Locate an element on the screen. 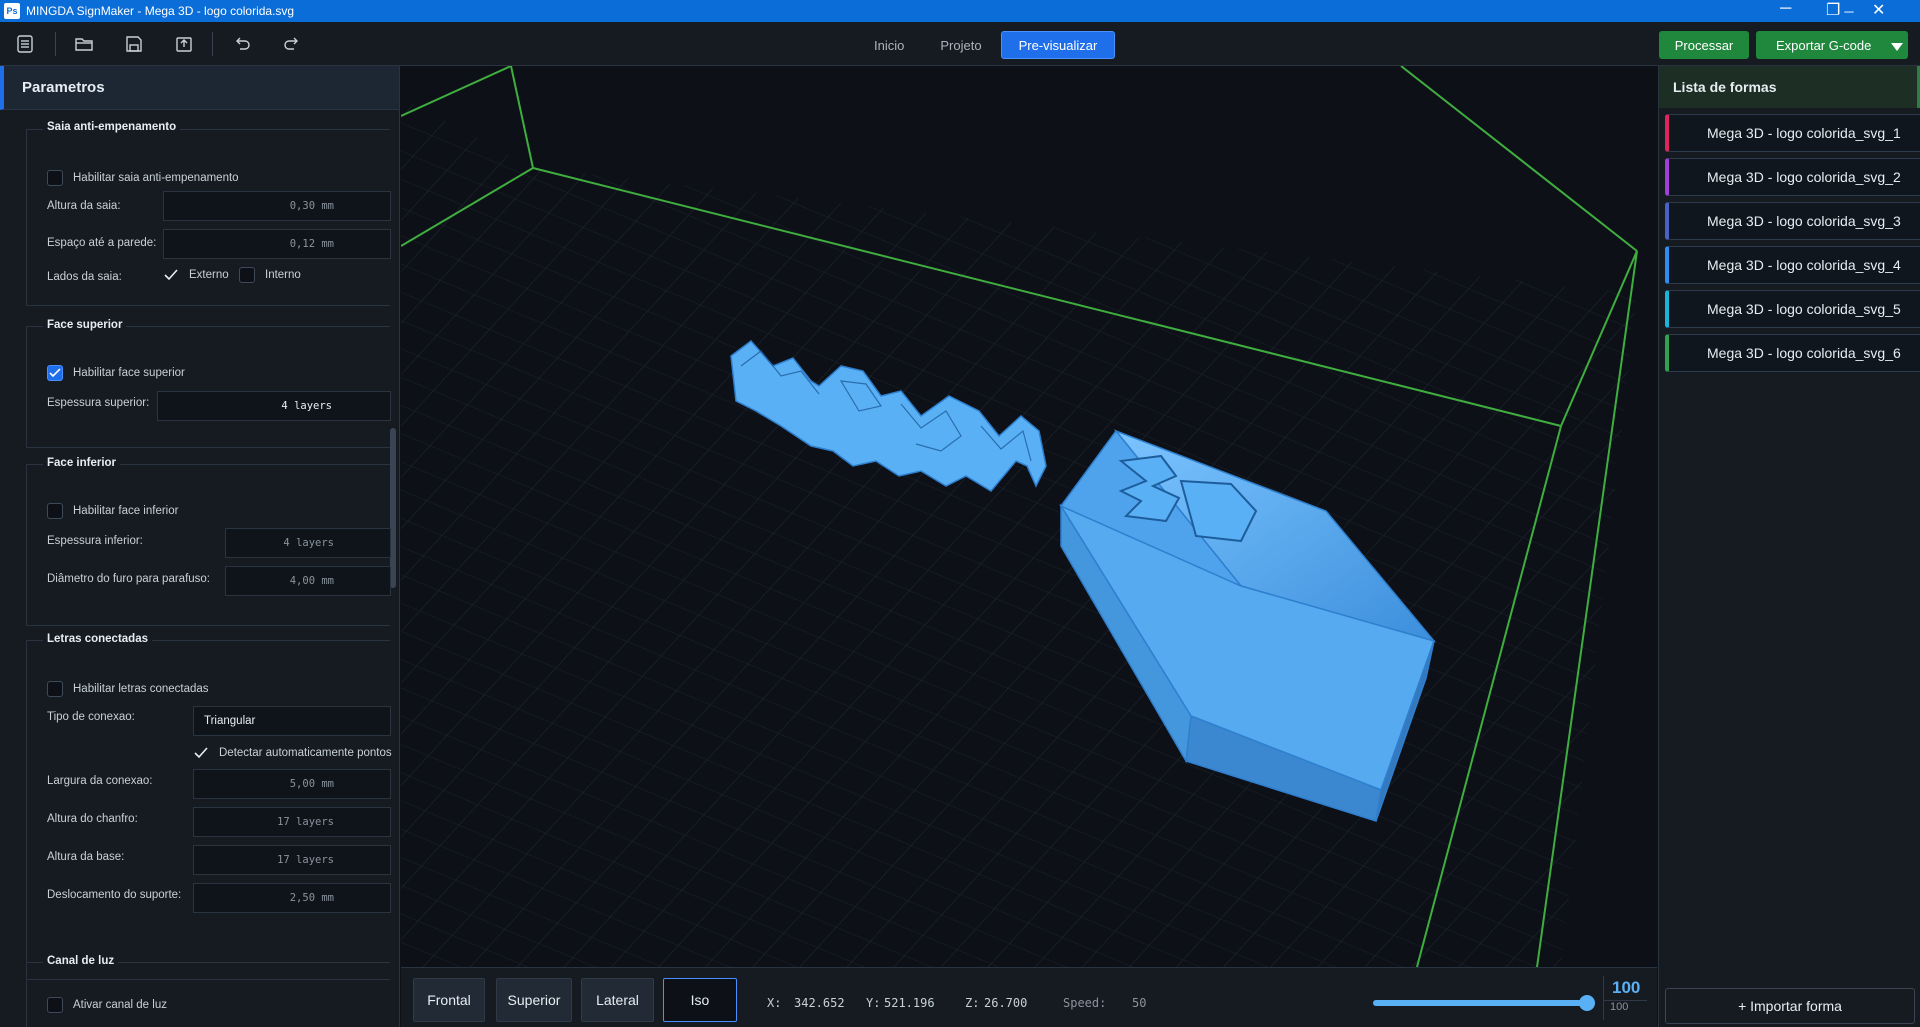 This screenshot has height=1027, width=1920. process-button: Processar is located at coordinates (1704, 45).